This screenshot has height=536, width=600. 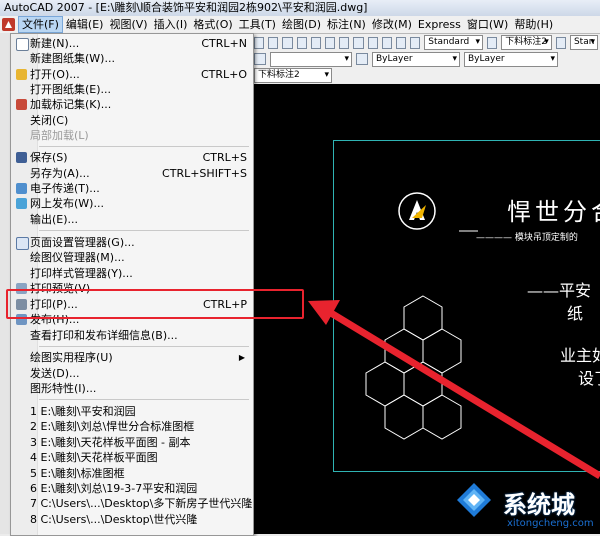 I want to click on undo-icon, so click(x=330, y=42).